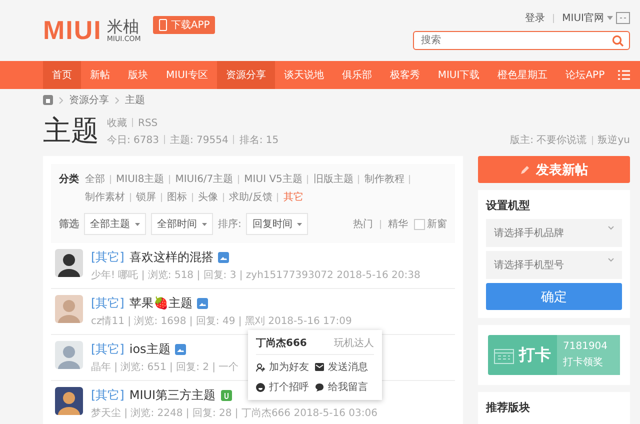 This screenshot has width=640, height=424. What do you see at coordinates (293, 197) in the screenshot?
I see `category-link: 其它` at bounding box center [293, 197].